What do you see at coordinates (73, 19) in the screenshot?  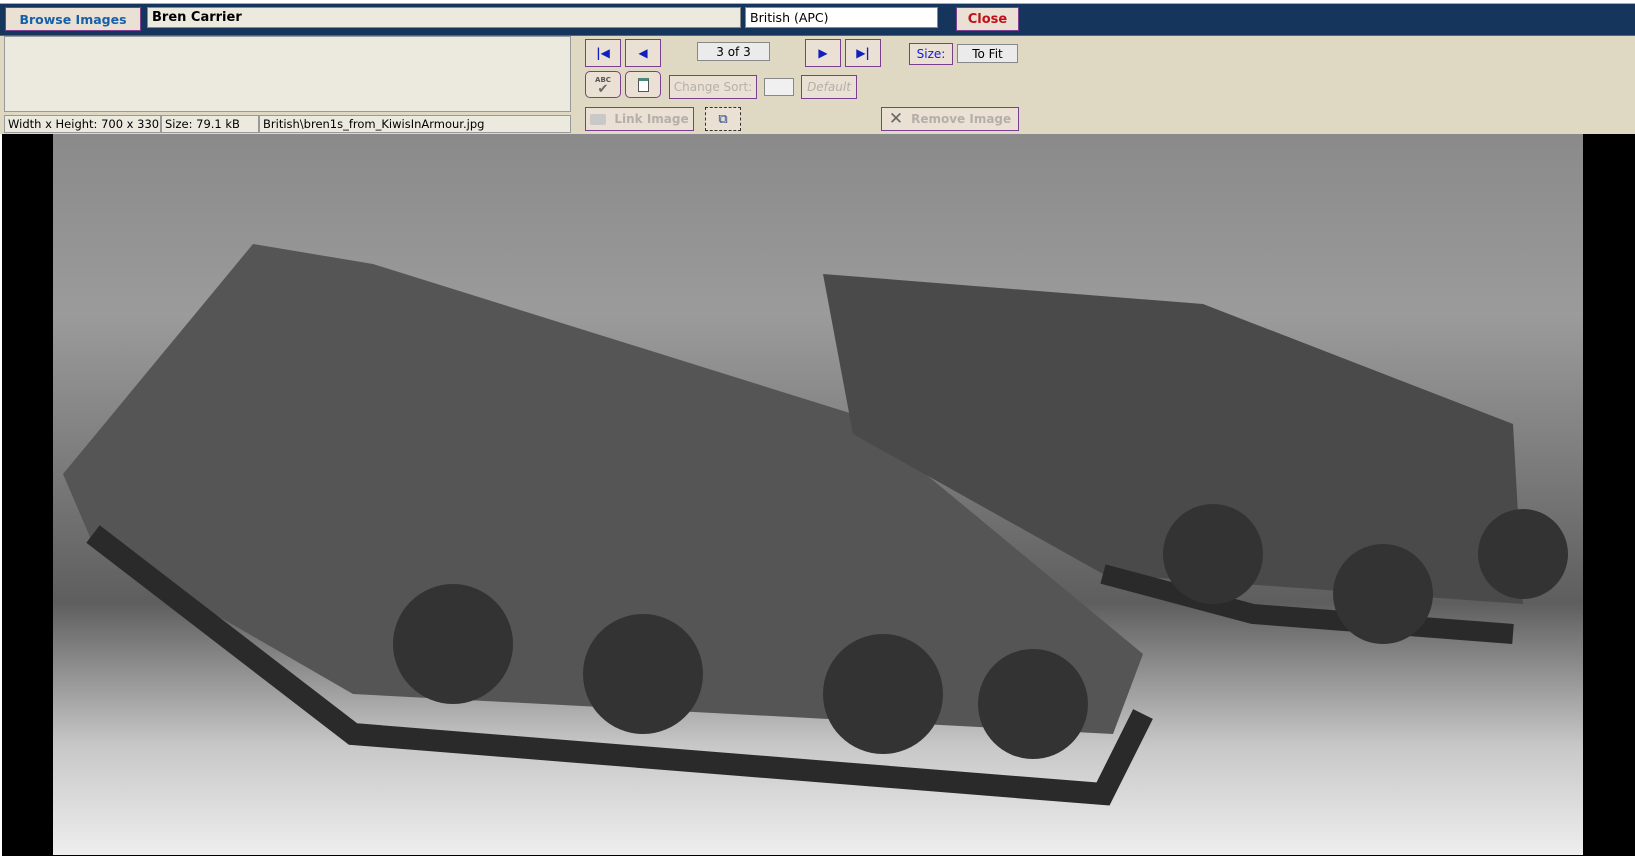 I see `browse-images-button: Browse Images` at bounding box center [73, 19].